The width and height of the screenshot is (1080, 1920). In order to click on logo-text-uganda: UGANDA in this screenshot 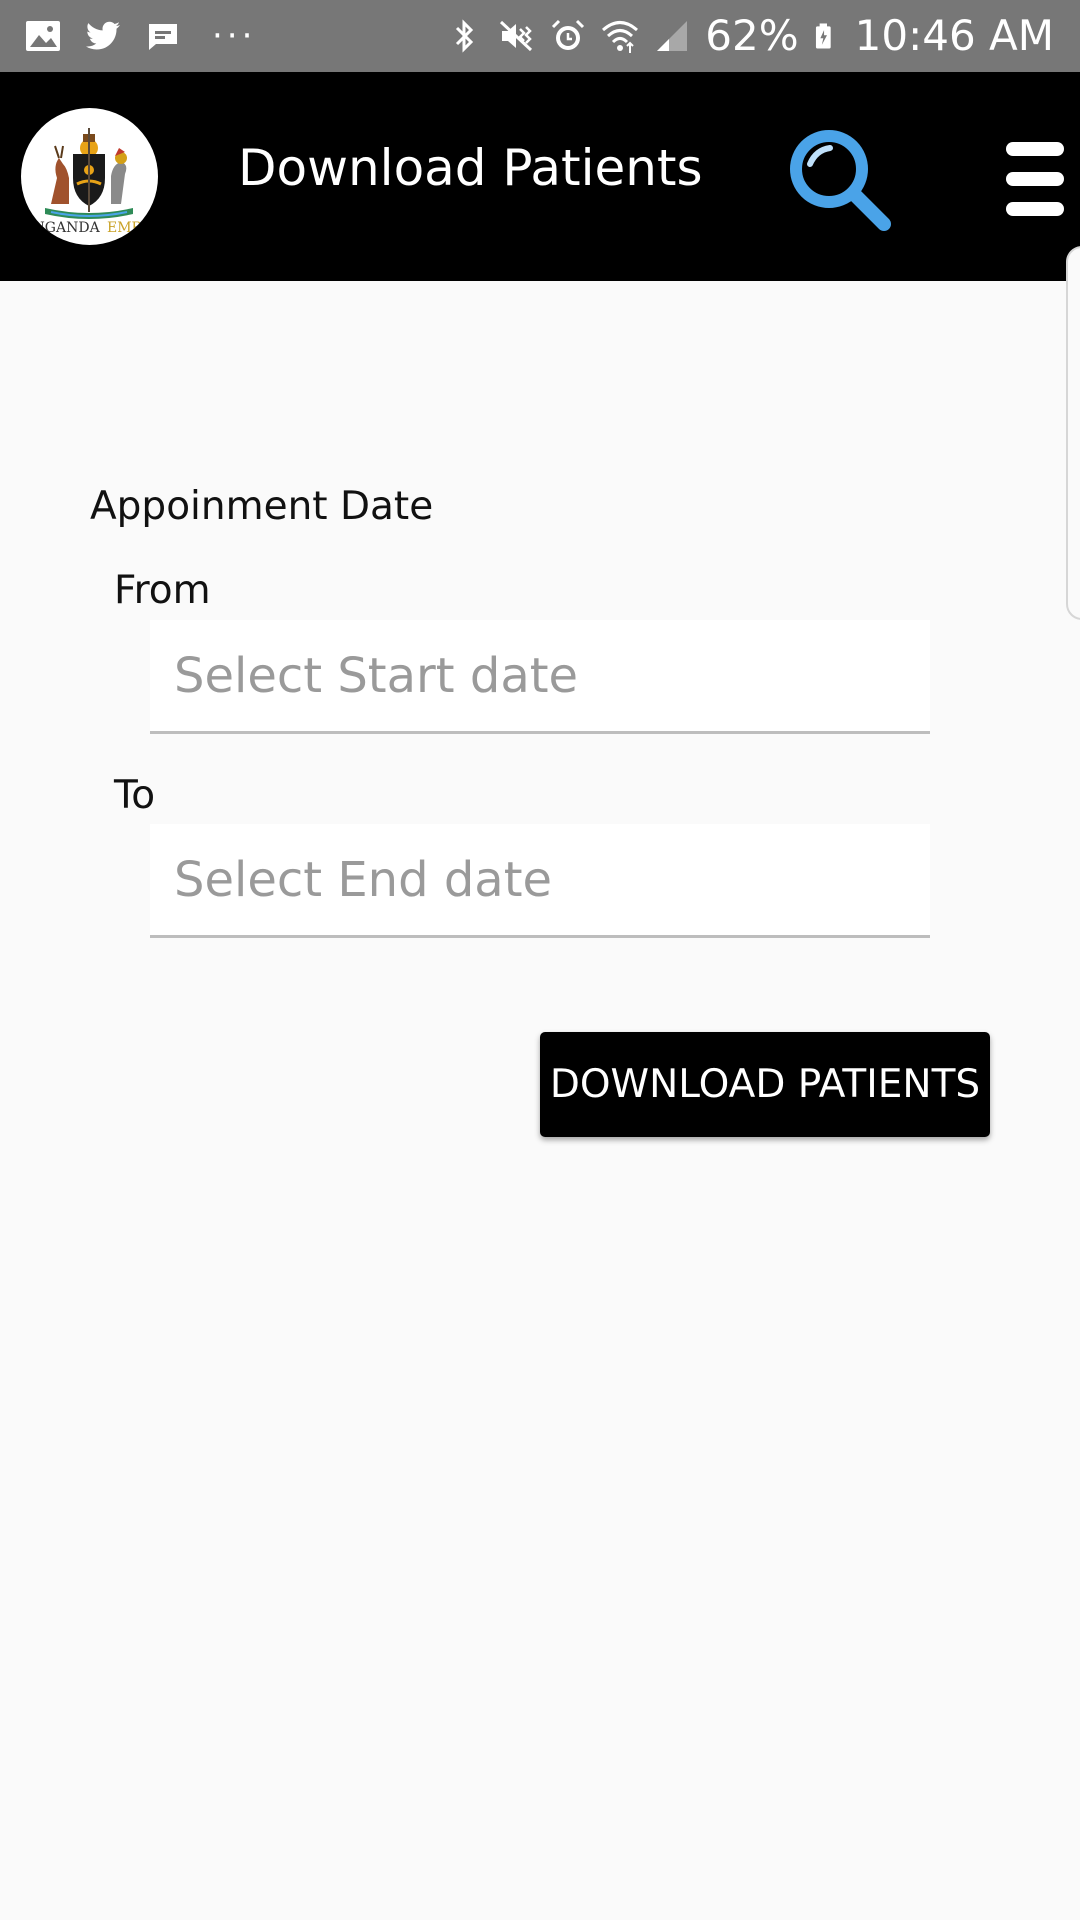, I will do `click(67, 228)`.